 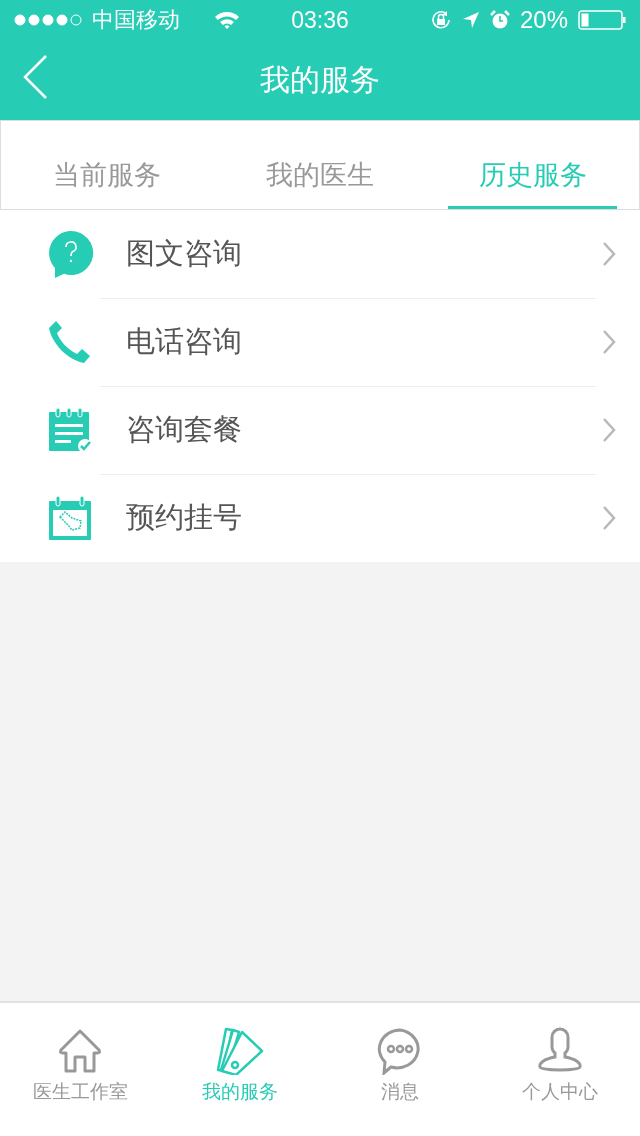 What do you see at coordinates (320, 79) in the screenshot?
I see `page-title: 我的服务` at bounding box center [320, 79].